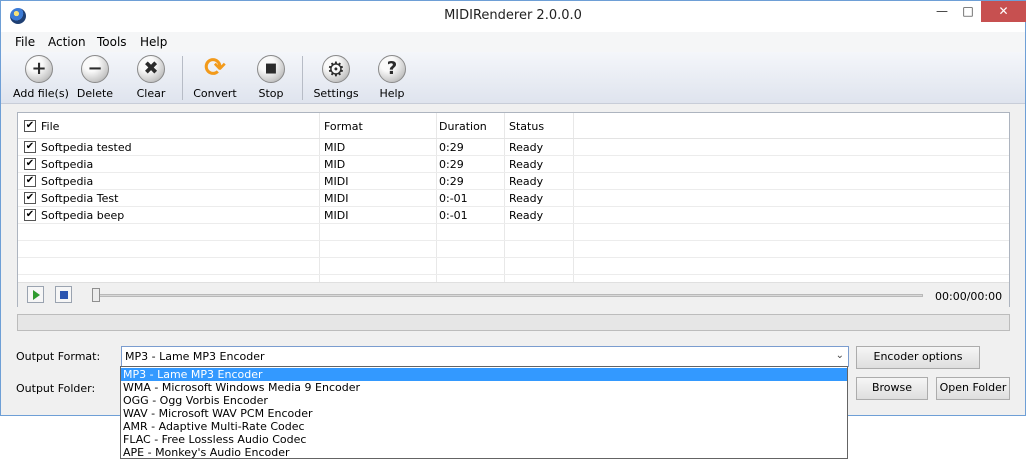  Describe the element at coordinates (892, 388) in the screenshot. I see `browse-button: Browse` at that location.